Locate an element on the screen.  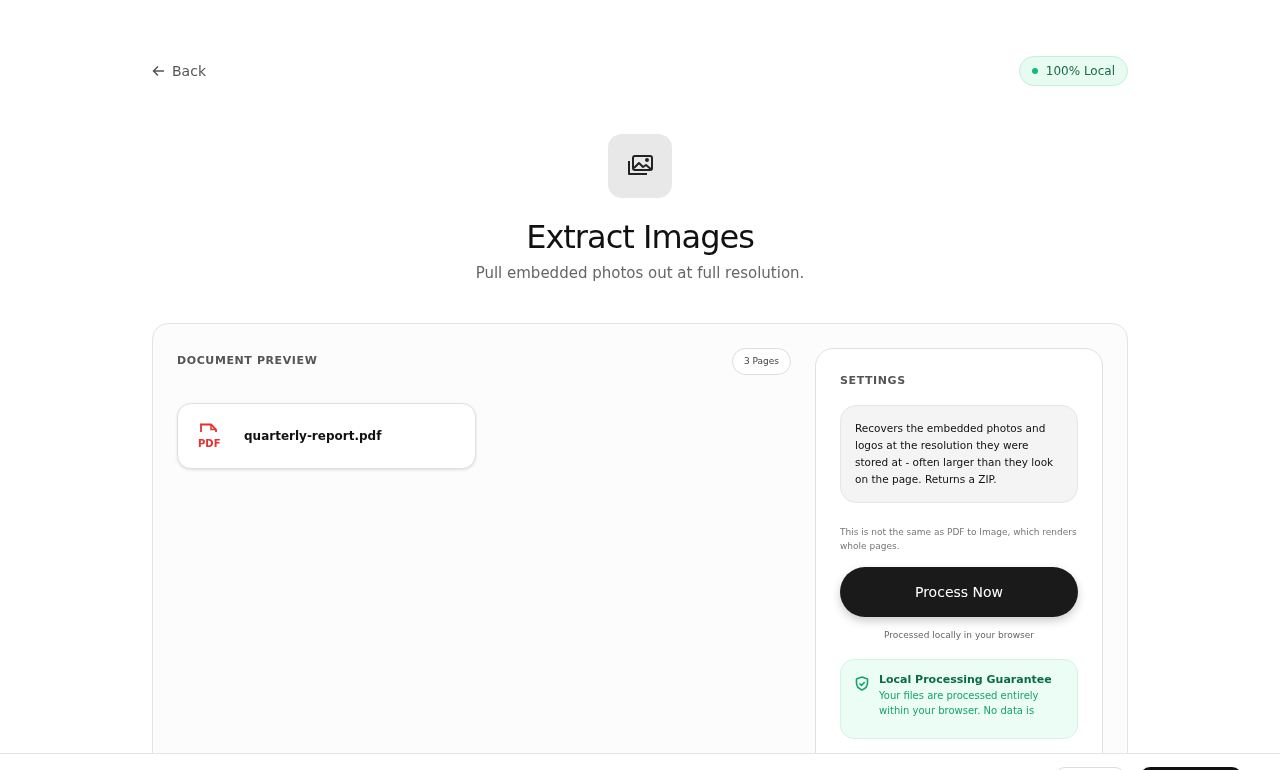
back-arrow-icon is located at coordinates (158, 71).